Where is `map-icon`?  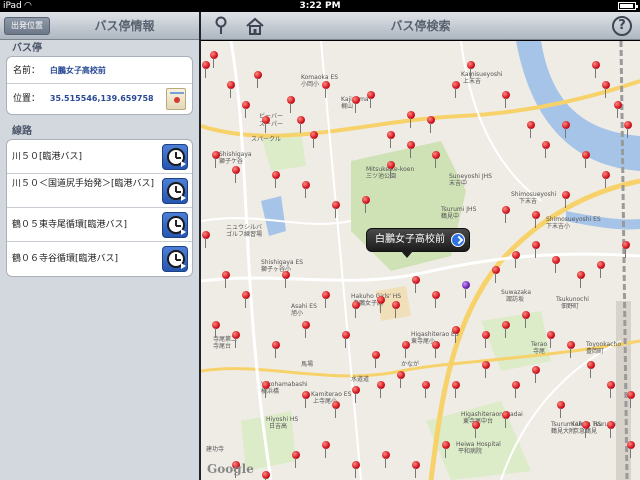
map-icon is located at coordinates (176, 99).